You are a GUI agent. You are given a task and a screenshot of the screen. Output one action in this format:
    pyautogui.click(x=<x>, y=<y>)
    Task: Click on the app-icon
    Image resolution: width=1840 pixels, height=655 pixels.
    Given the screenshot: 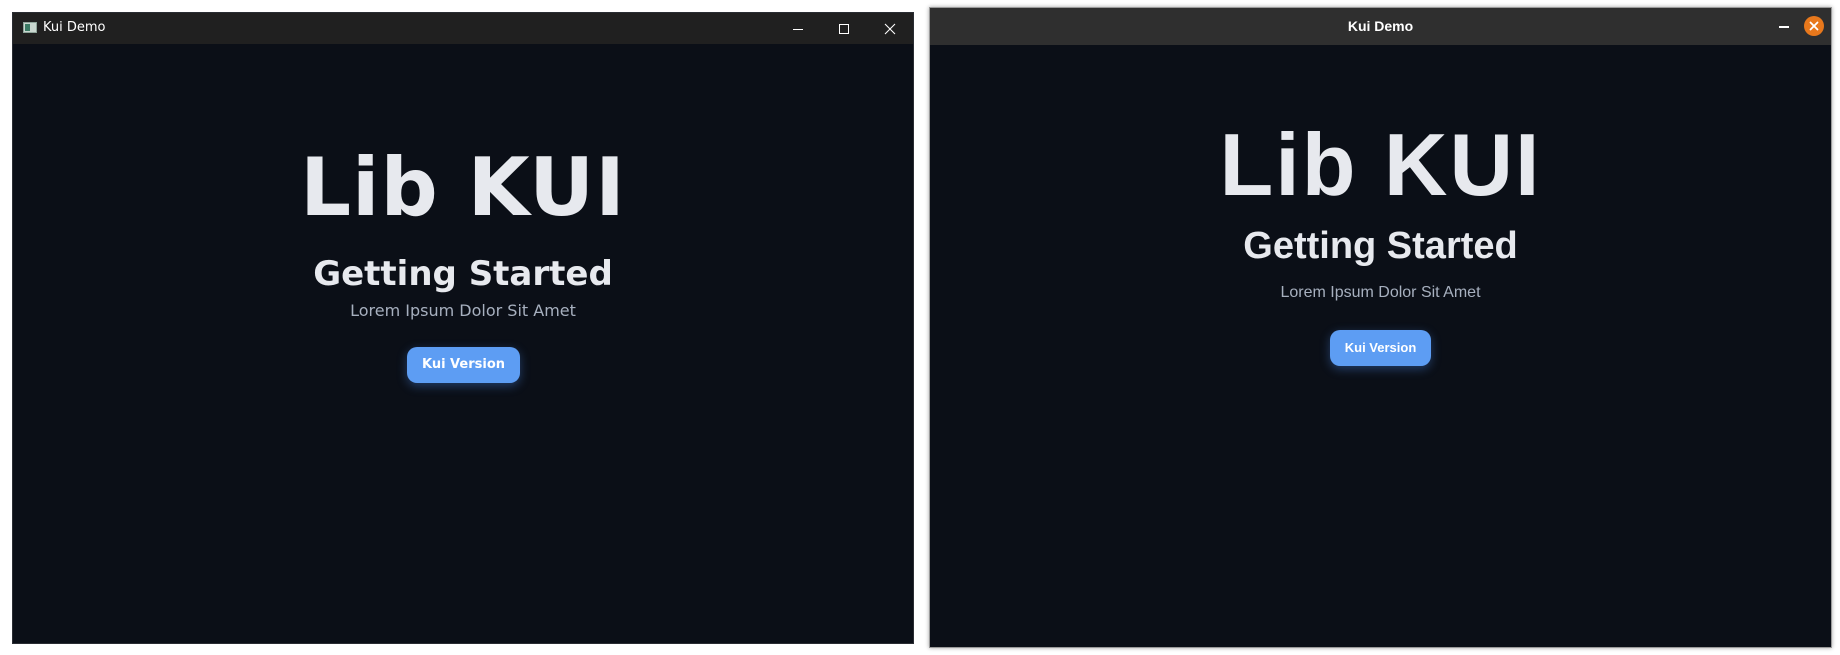 What is the action you would take?
    pyautogui.click(x=30, y=27)
    